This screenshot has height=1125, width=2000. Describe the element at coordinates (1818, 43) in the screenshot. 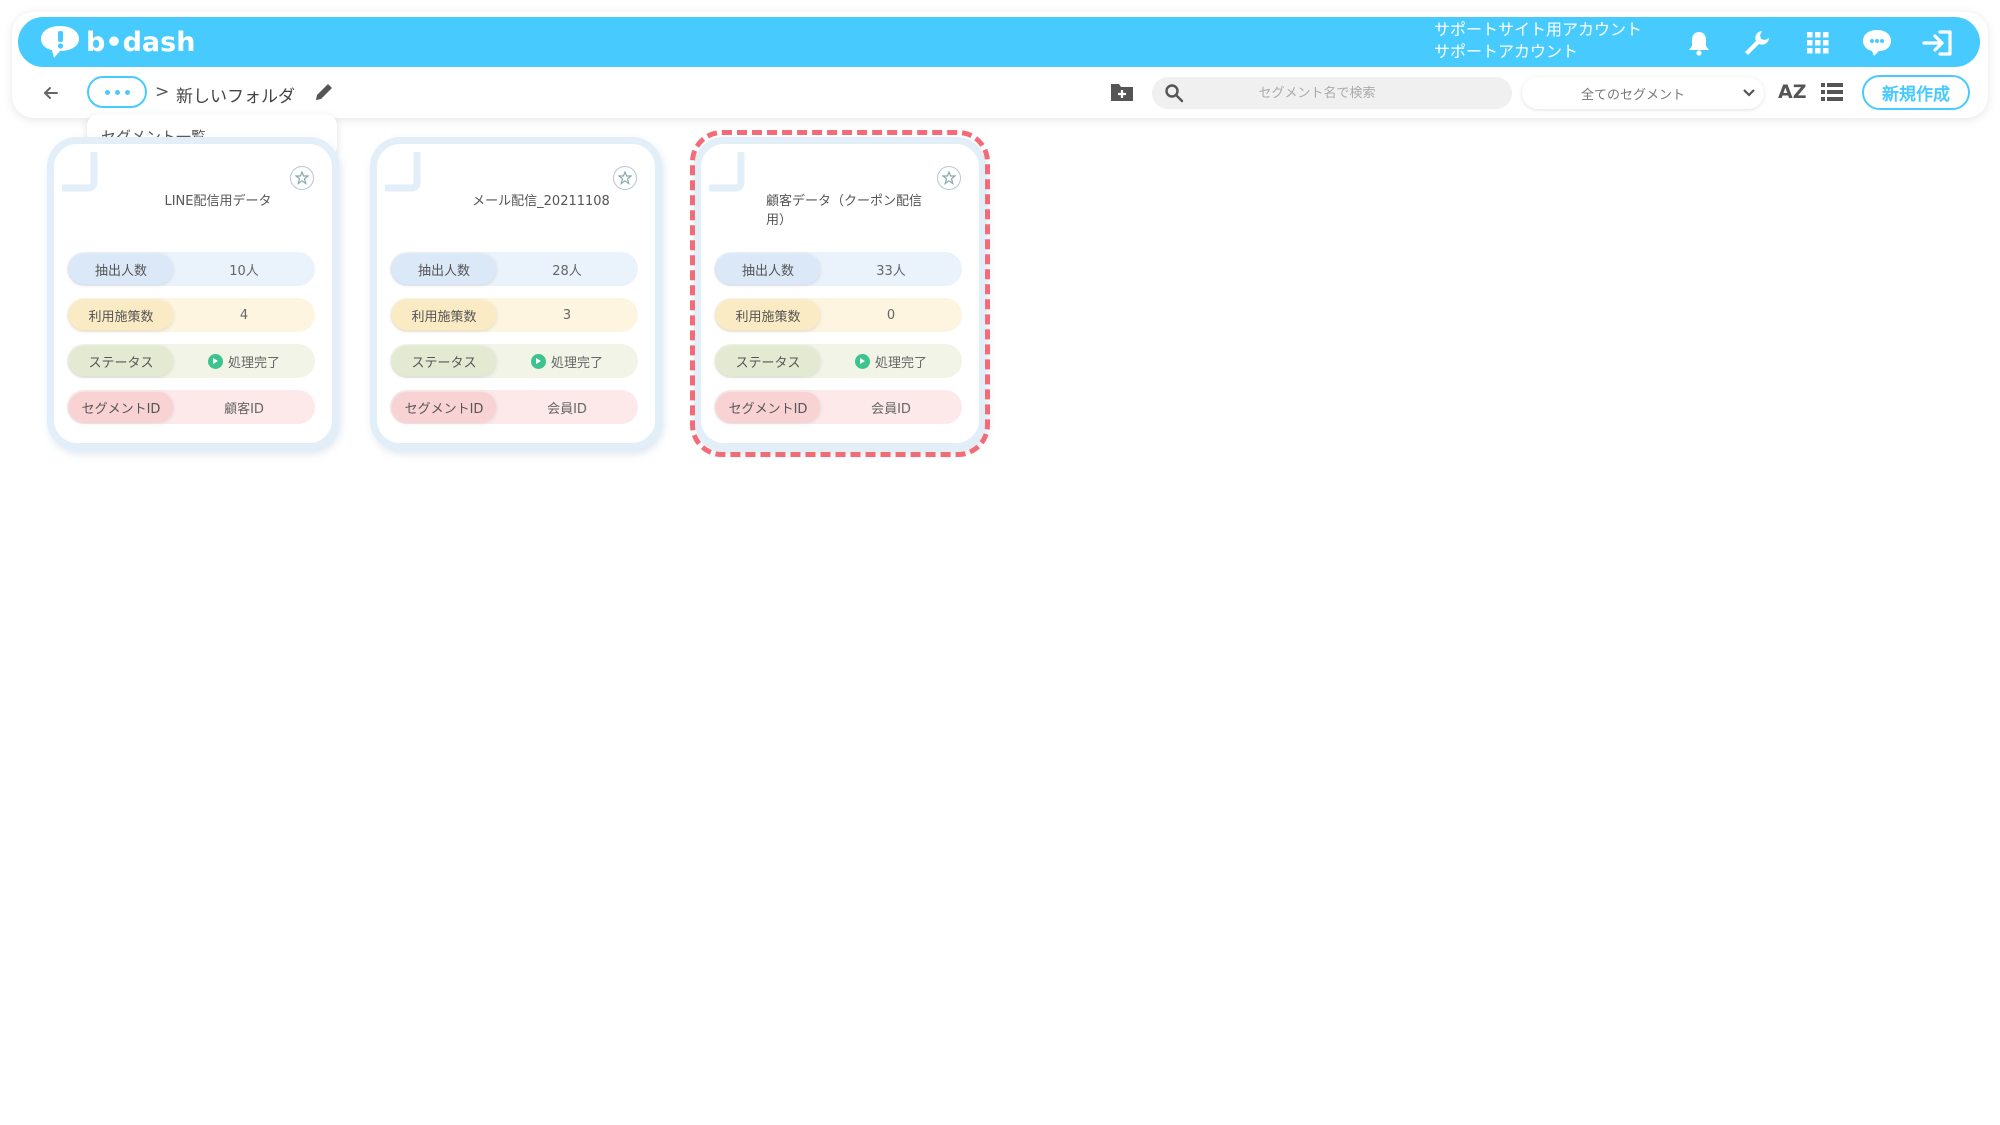

I see `apps-grid-icon` at that location.